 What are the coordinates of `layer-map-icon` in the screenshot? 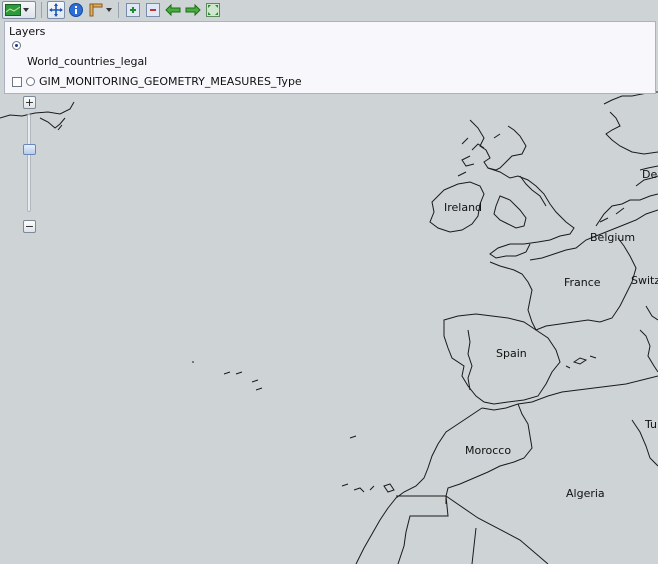 It's located at (13, 10).